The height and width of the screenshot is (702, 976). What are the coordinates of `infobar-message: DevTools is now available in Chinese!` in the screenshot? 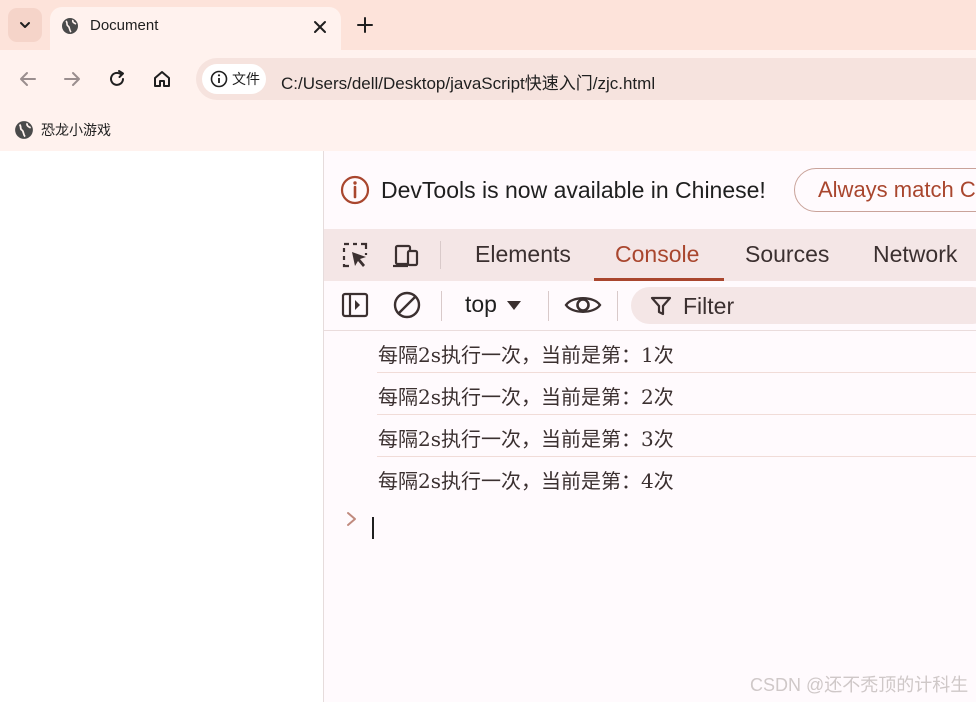 It's located at (573, 190).